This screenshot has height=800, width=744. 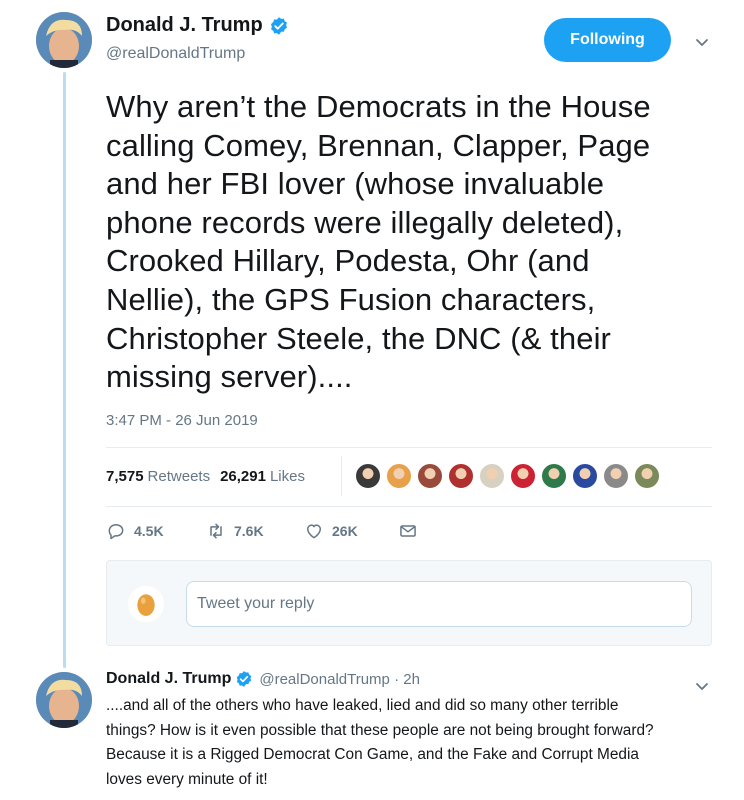 I want to click on author-handle: @realDonaldTrump, so click(x=175, y=54).